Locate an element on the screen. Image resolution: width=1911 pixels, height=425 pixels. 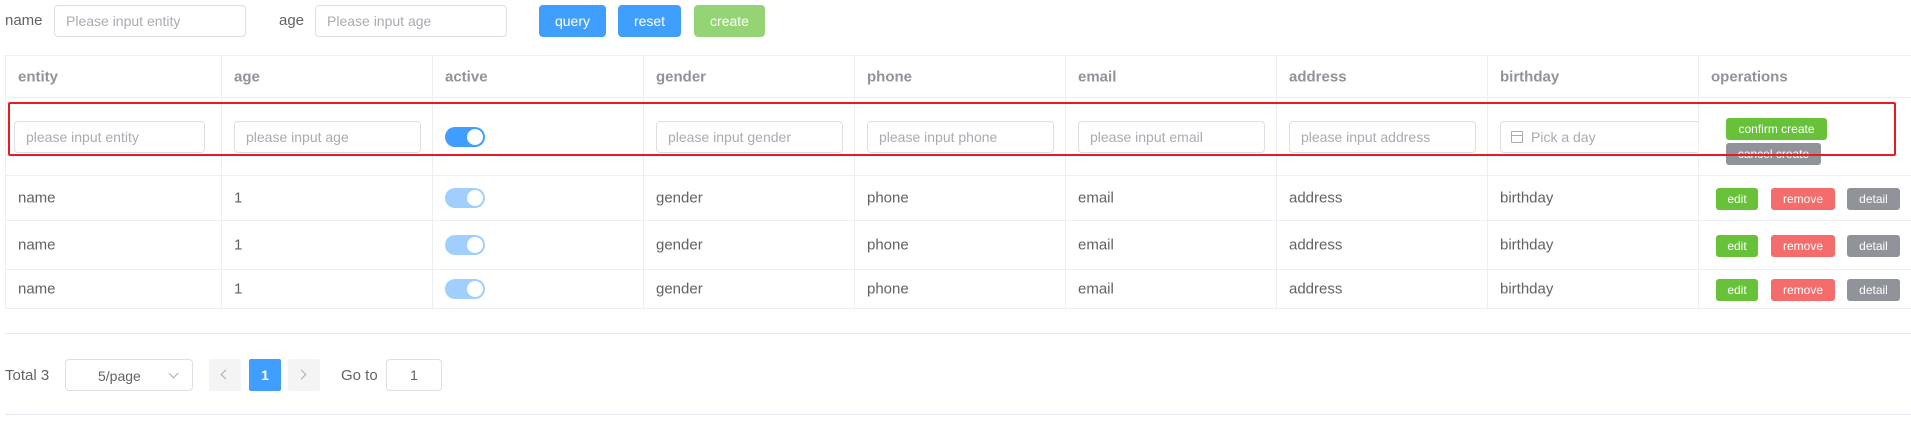
reset-button: reset is located at coordinates (649, 21).